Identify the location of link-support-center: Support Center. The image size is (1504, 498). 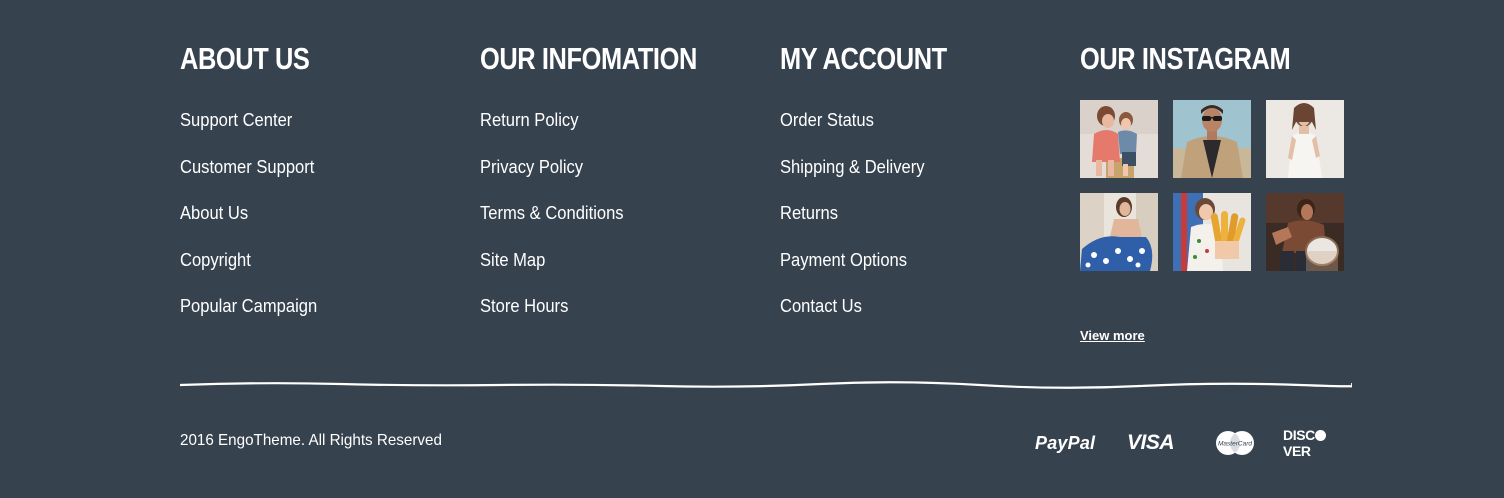
(236, 120).